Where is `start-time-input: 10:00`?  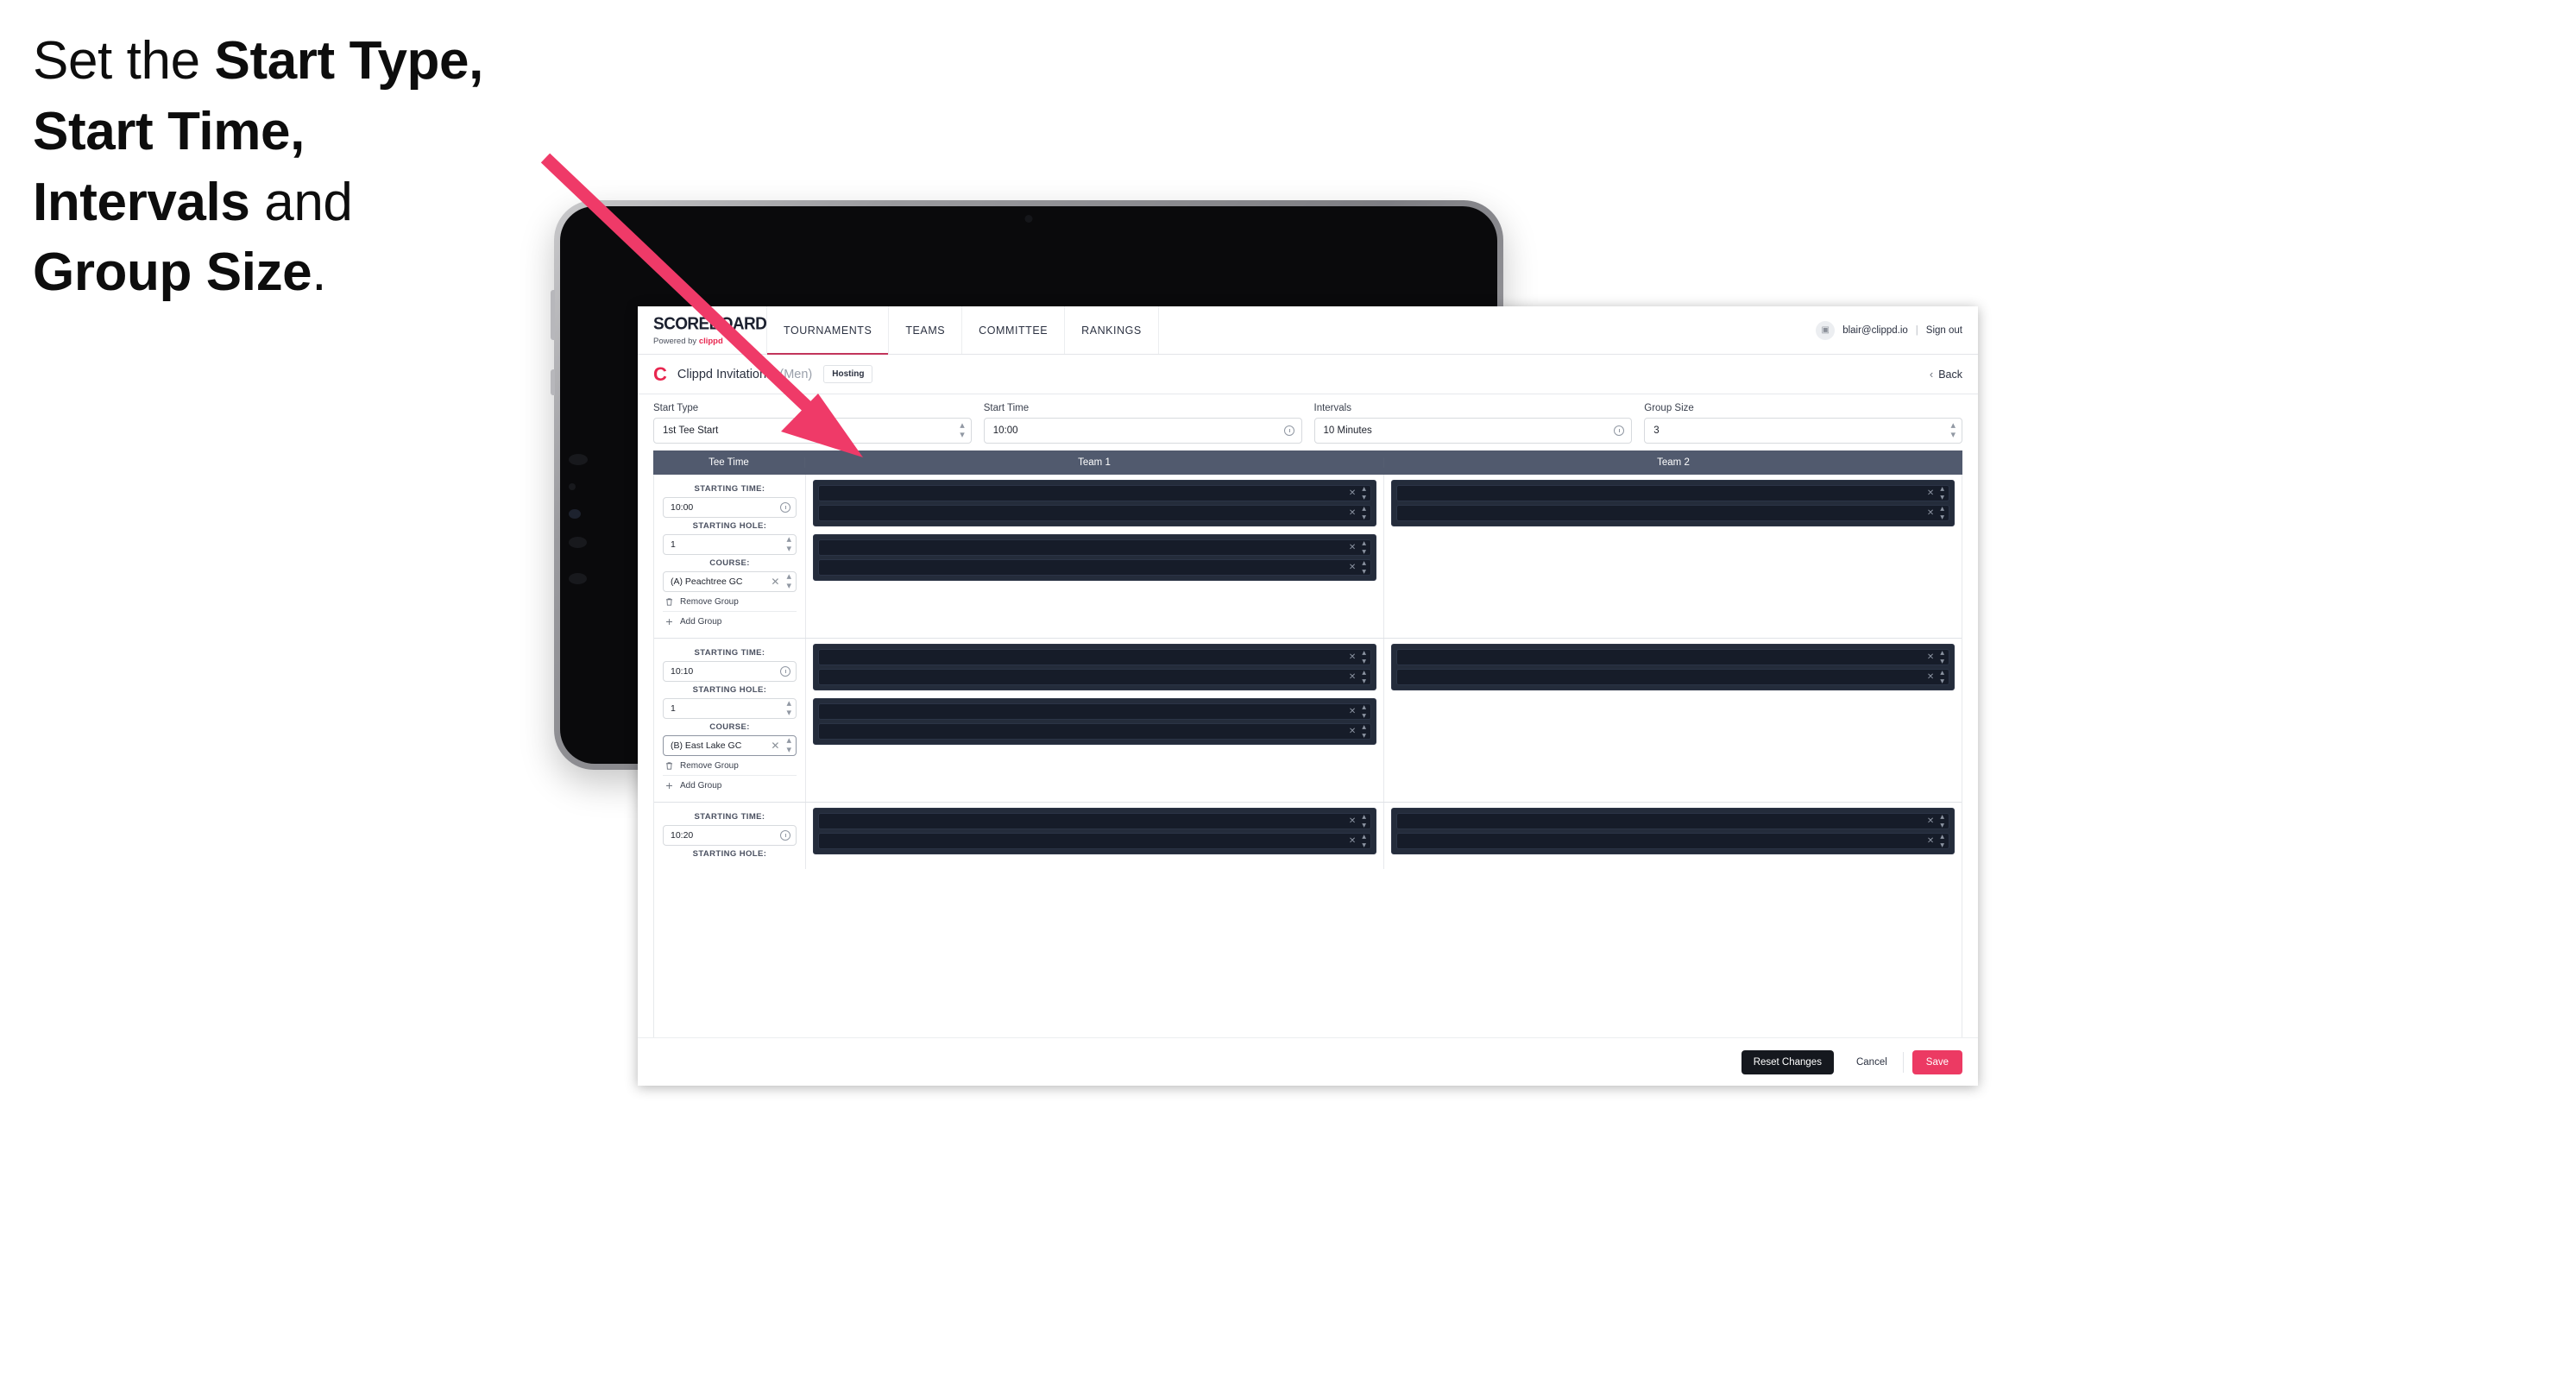 start-time-input: 10:00 is located at coordinates (1142, 431).